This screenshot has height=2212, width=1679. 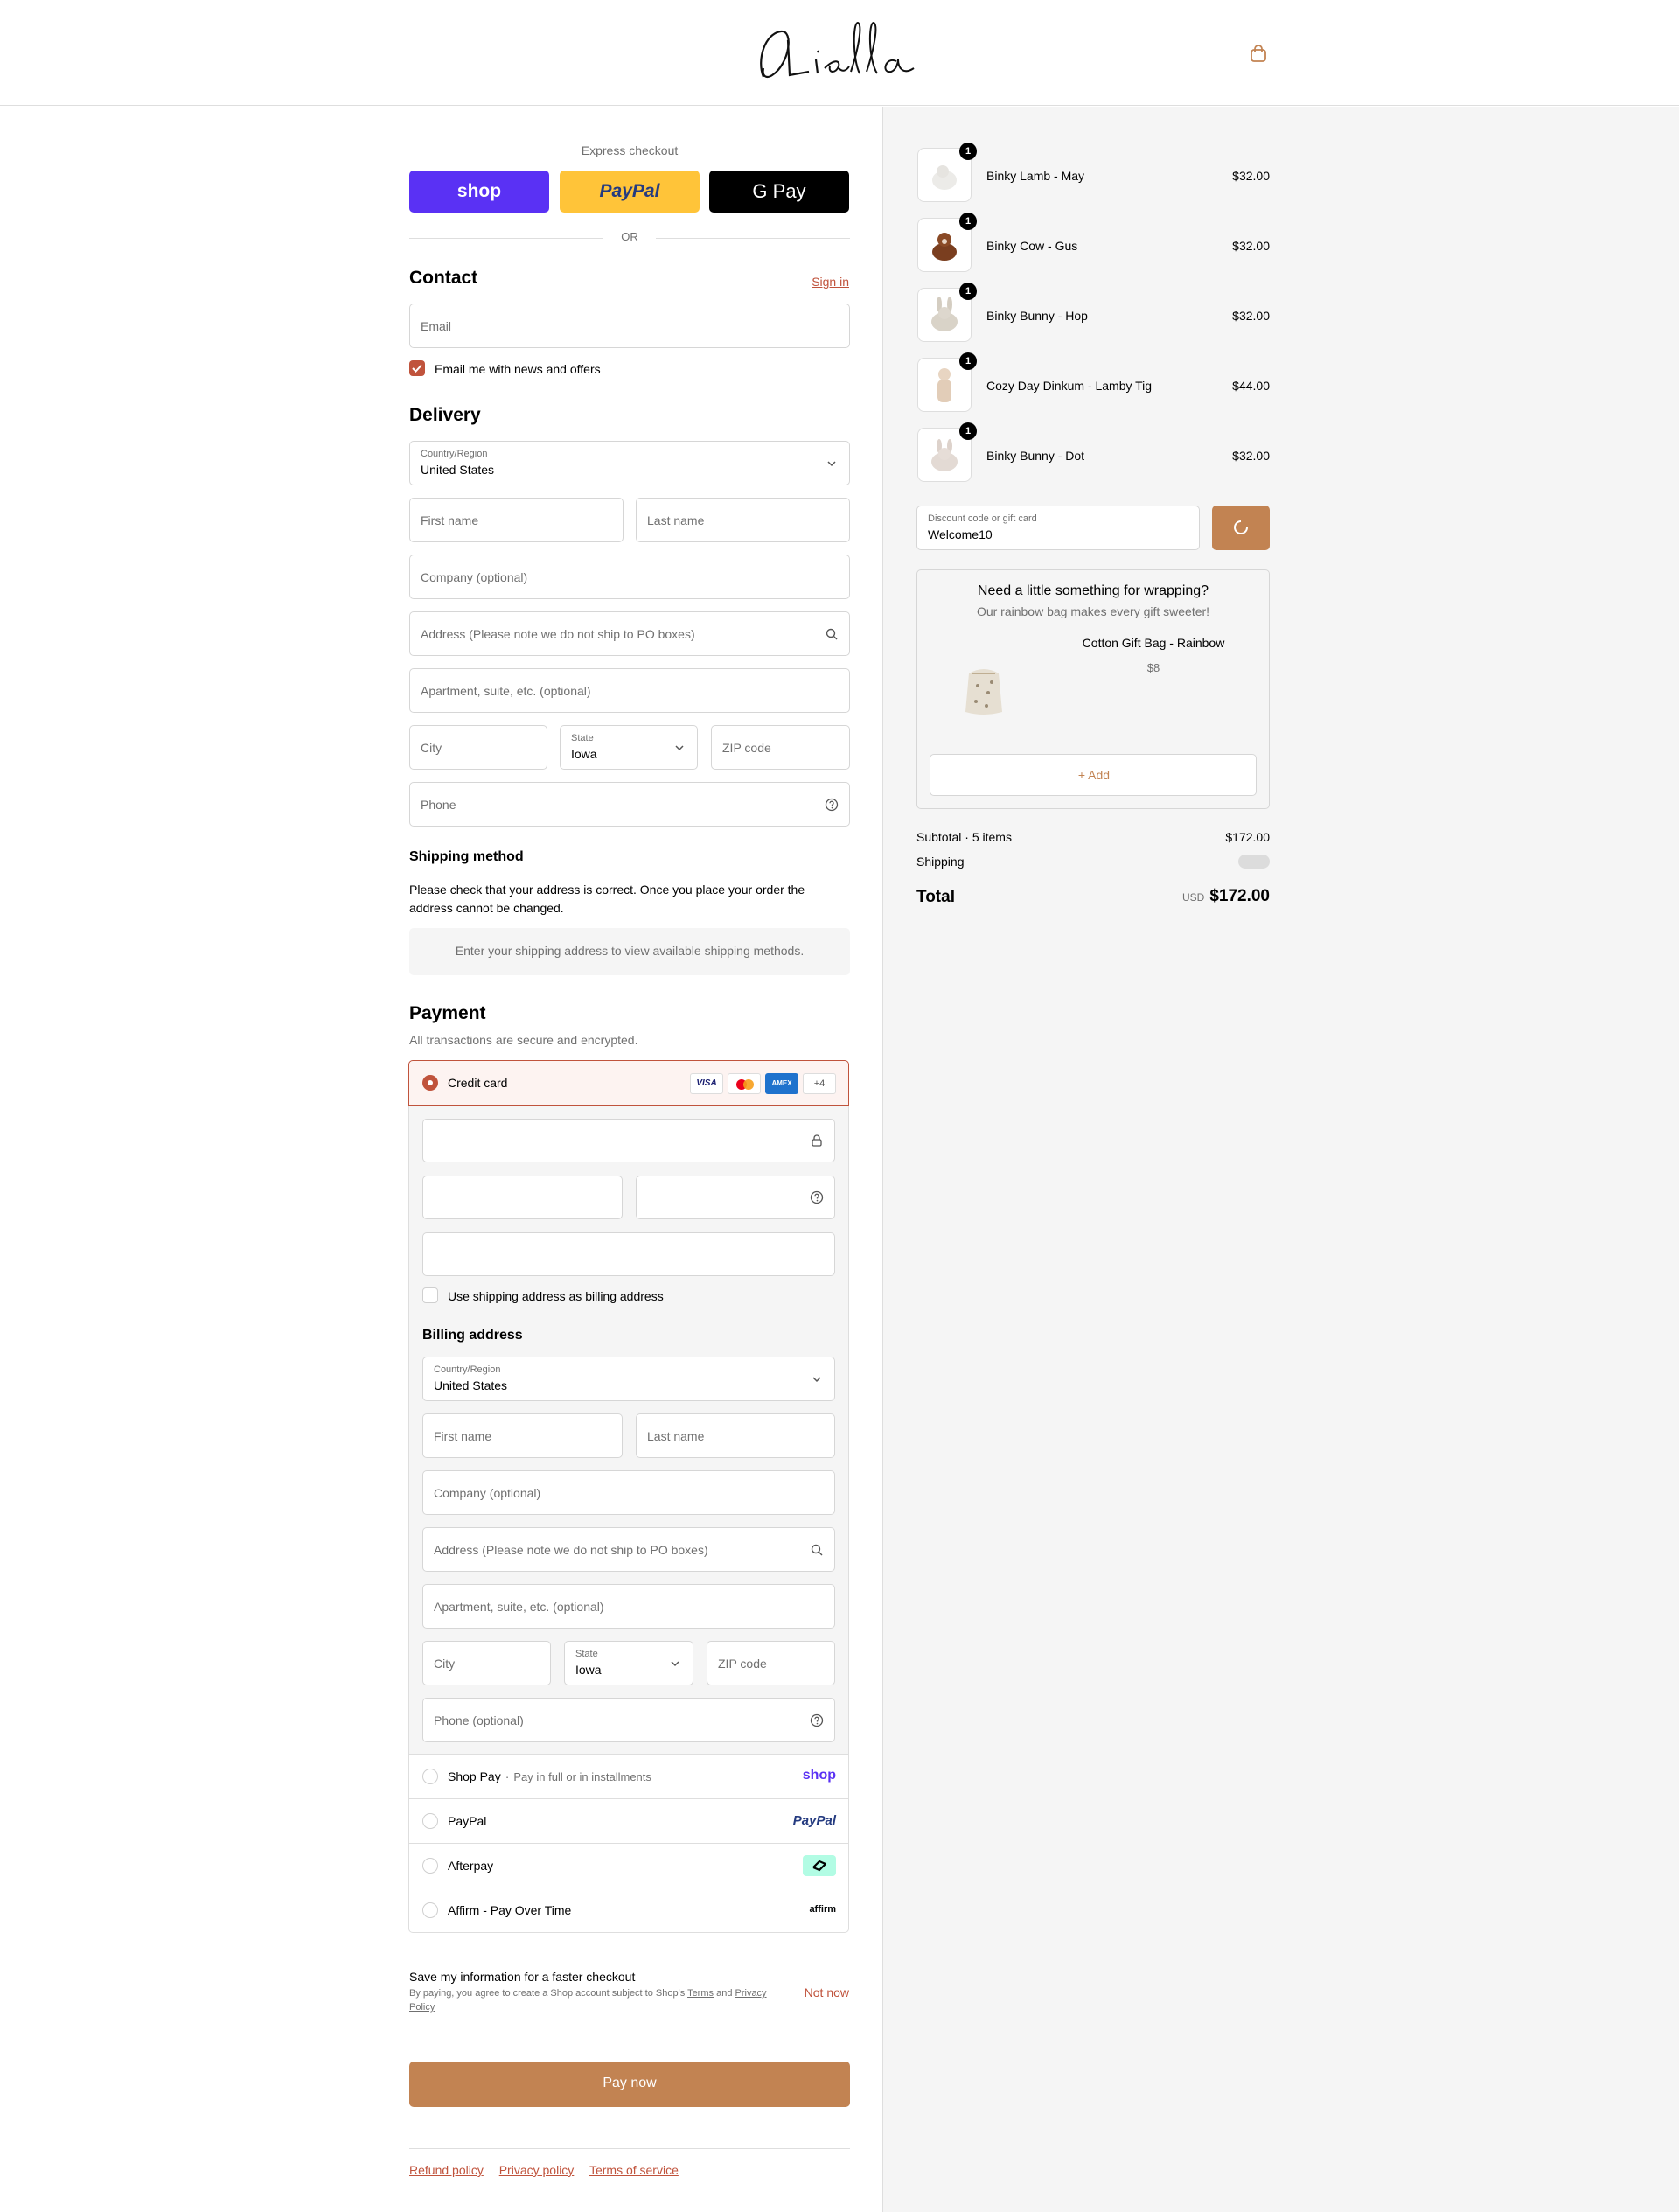 I want to click on city-field: City, so click(x=478, y=747).